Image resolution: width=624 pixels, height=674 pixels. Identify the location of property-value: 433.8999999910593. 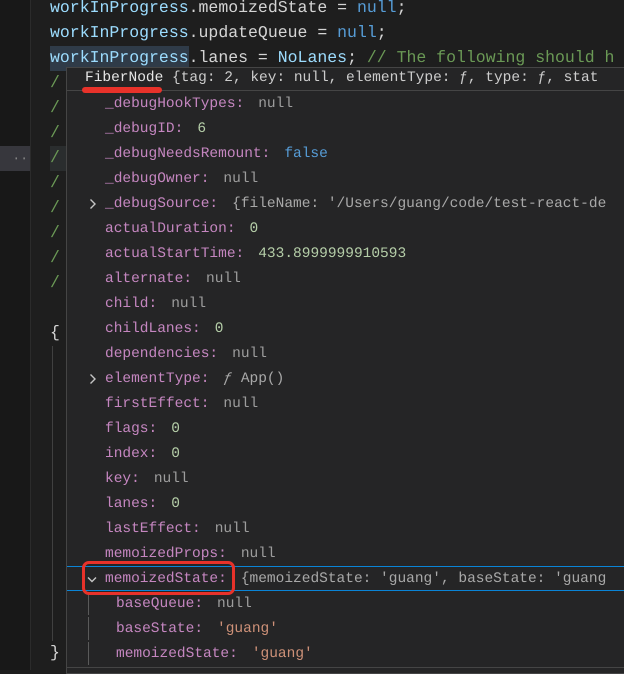
(332, 253).